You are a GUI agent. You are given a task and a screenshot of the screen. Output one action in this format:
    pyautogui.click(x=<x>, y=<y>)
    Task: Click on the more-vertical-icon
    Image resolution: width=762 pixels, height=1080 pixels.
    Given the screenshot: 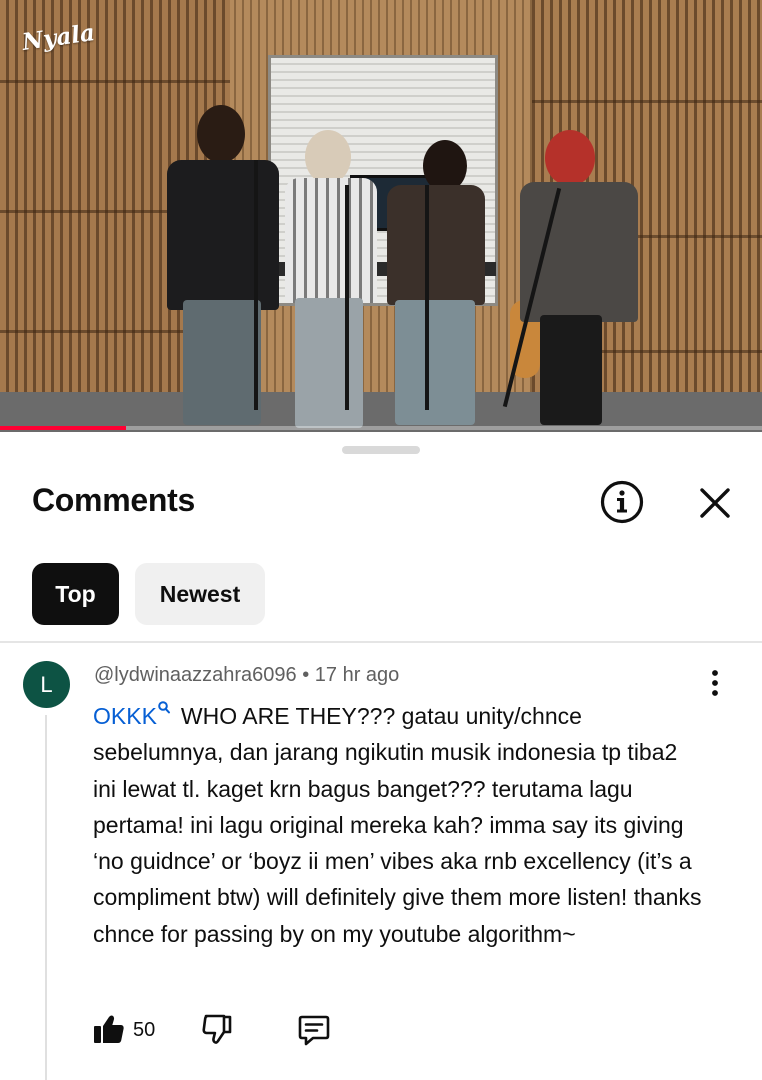 What is the action you would take?
    pyautogui.click(x=715, y=683)
    